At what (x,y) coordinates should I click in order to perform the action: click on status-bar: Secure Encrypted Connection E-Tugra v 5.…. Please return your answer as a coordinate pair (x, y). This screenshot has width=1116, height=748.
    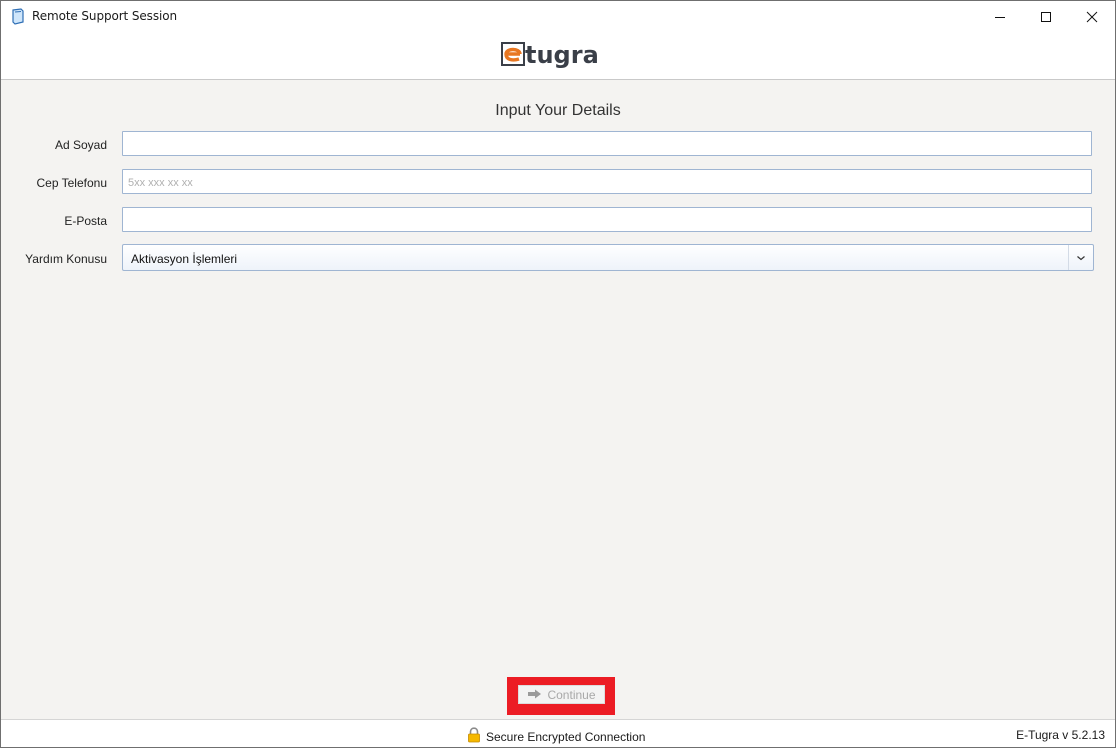
    Looking at the image, I should click on (558, 733).